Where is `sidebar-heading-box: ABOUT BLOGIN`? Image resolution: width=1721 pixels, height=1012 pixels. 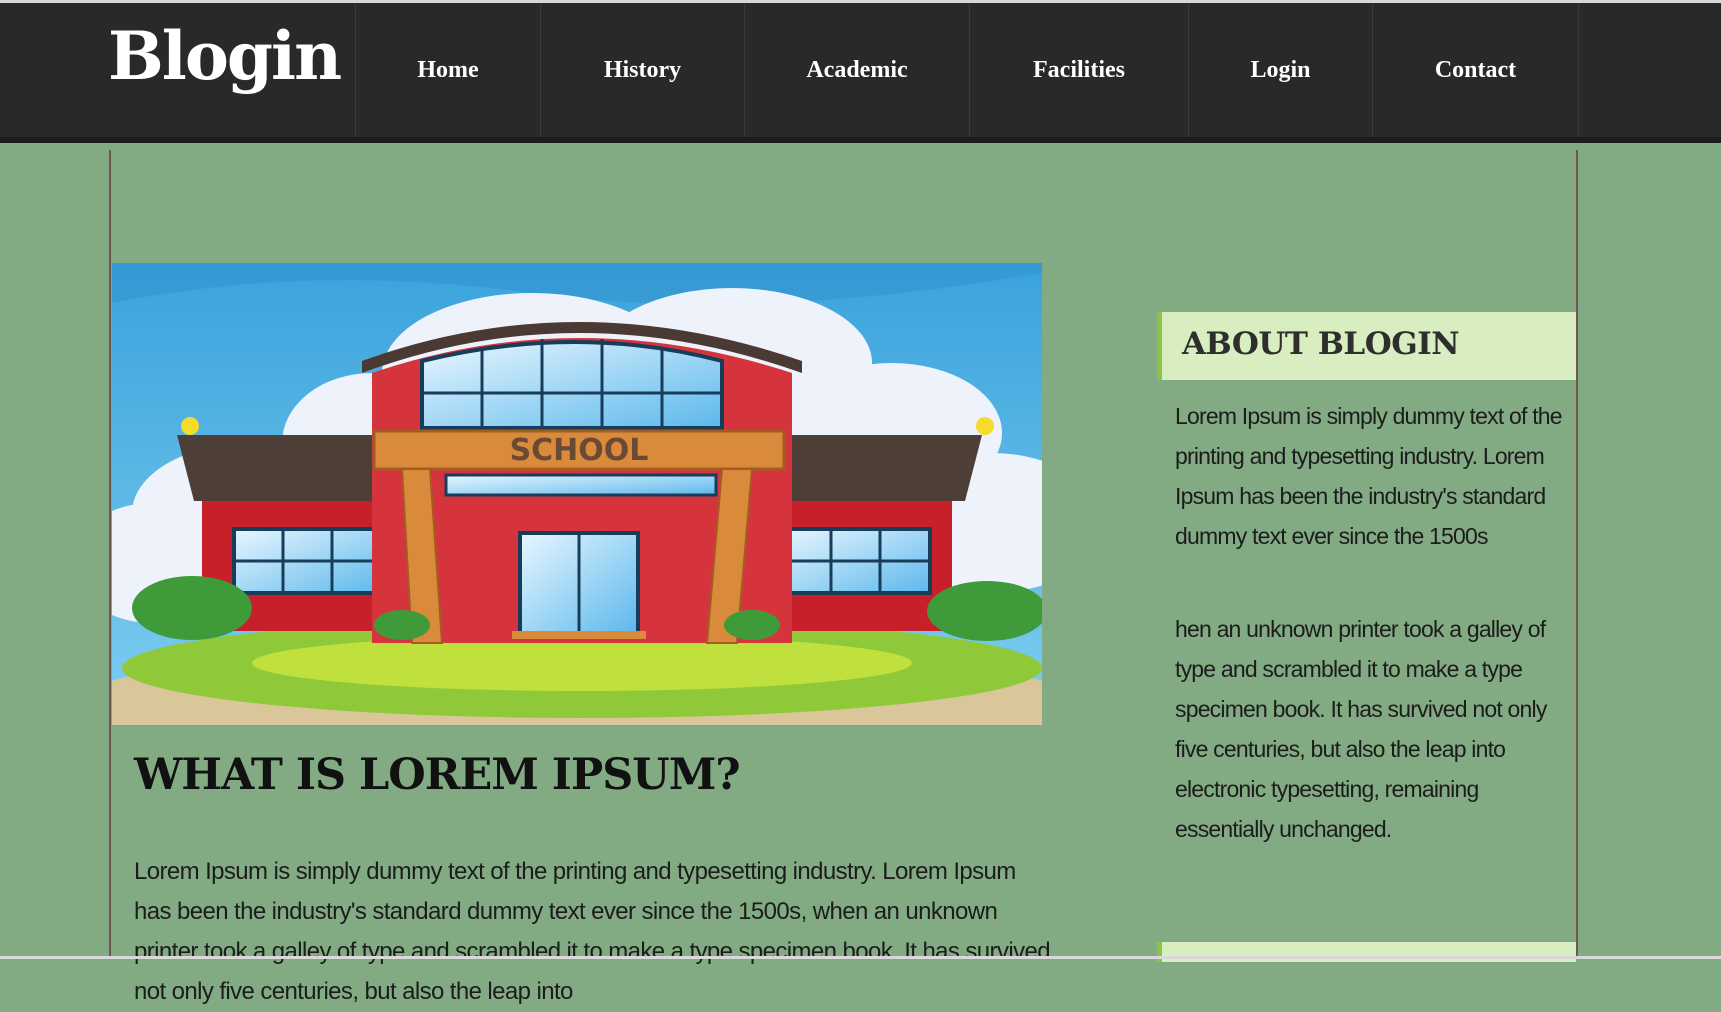
sidebar-heading-box: ABOUT BLOGIN is located at coordinates (1366, 346).